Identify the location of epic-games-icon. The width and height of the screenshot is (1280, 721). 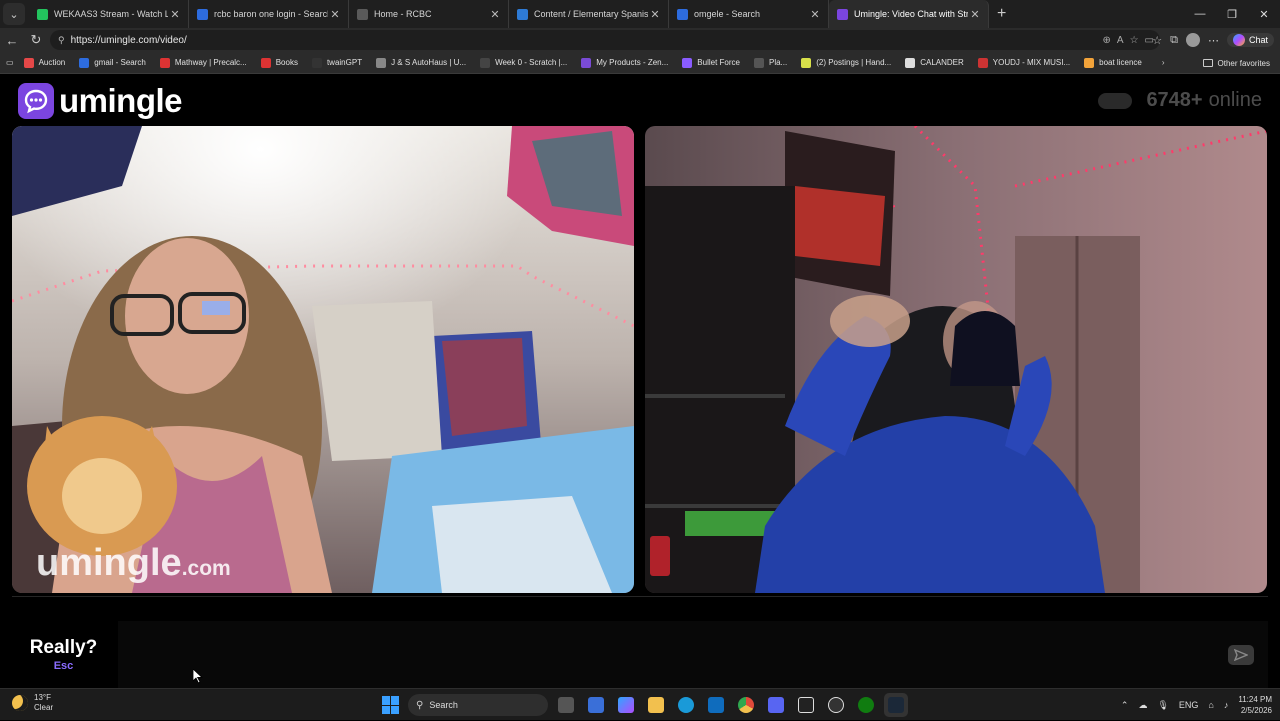
(806, 705).